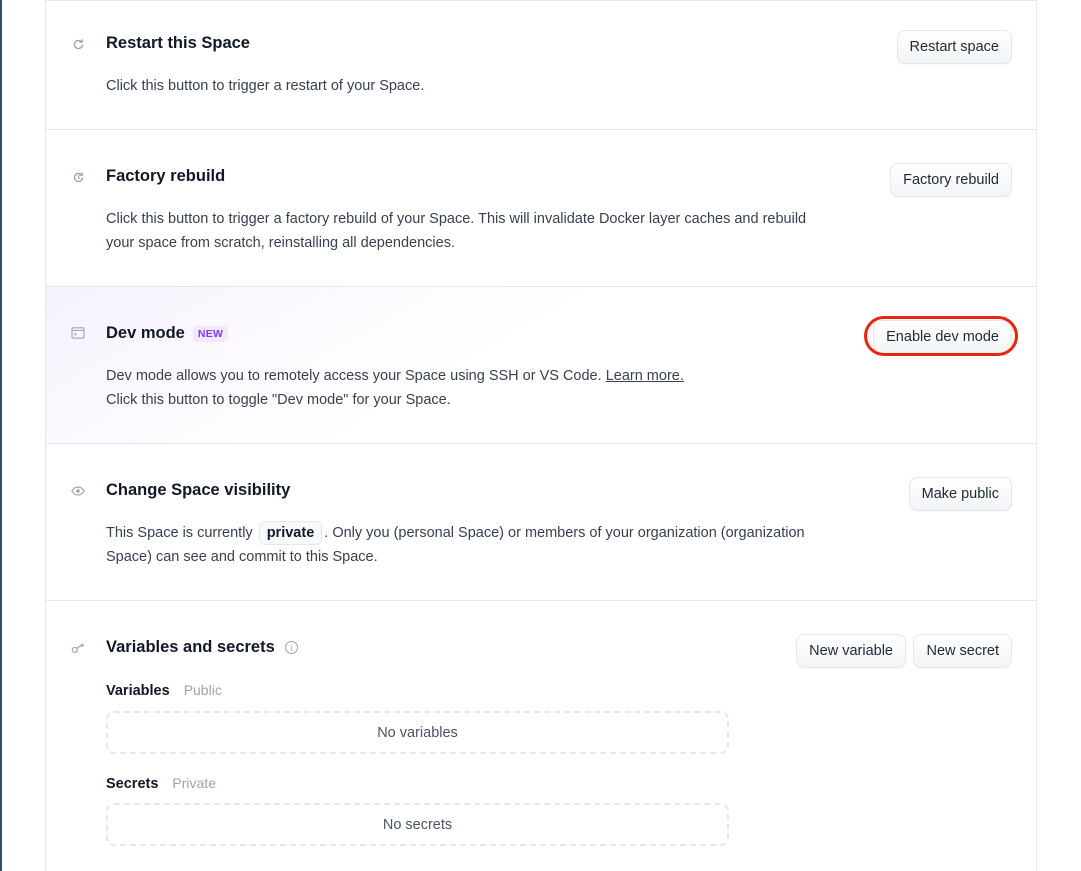 The image size is (1081, 871). Describe the element at coordinates (138, 691) in the screenshot. I see `variables-label: Variables` at that location.